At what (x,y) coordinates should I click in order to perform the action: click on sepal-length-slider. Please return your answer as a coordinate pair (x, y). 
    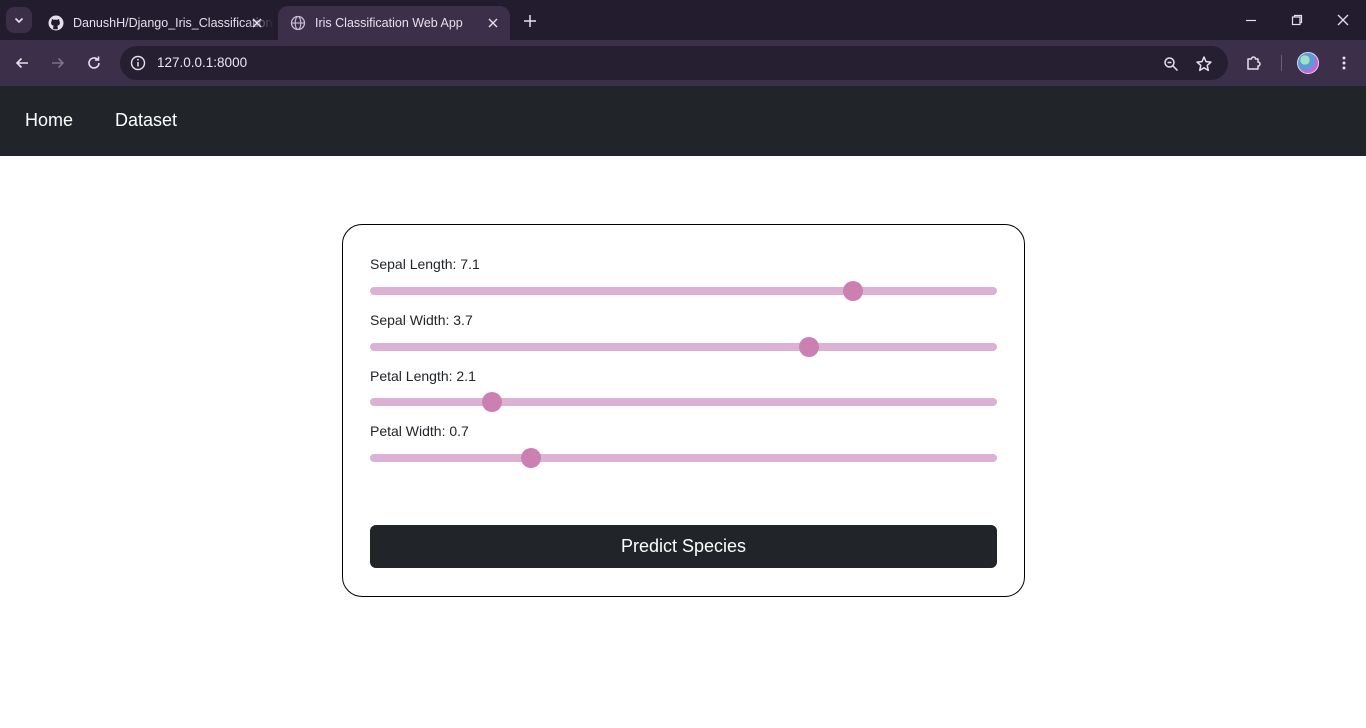
    Looking at the image, I should click on (683, 291).